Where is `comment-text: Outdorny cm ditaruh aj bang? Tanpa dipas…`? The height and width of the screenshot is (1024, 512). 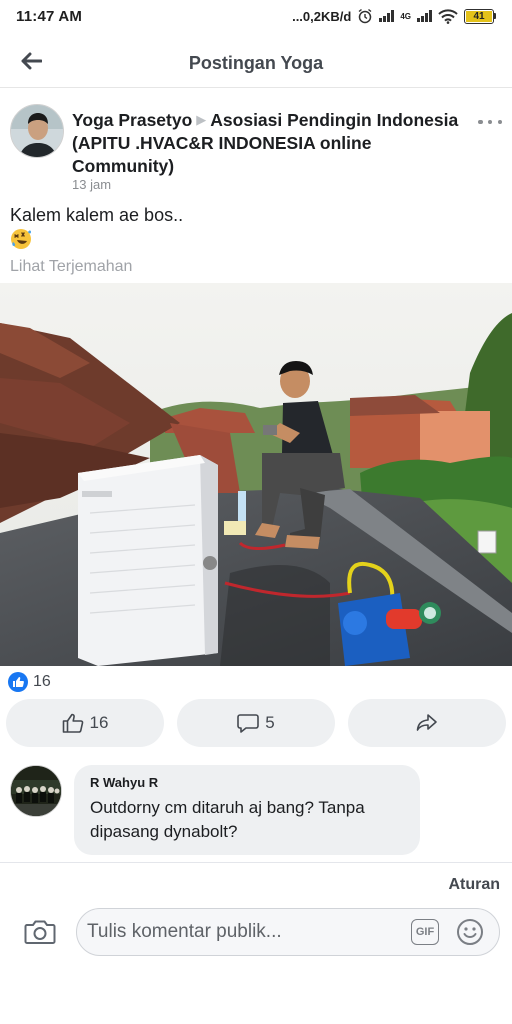
comment-text: Outdorny cm ditaruh aj bang? Tanpa dipas… is located at coordinates (227, 819).